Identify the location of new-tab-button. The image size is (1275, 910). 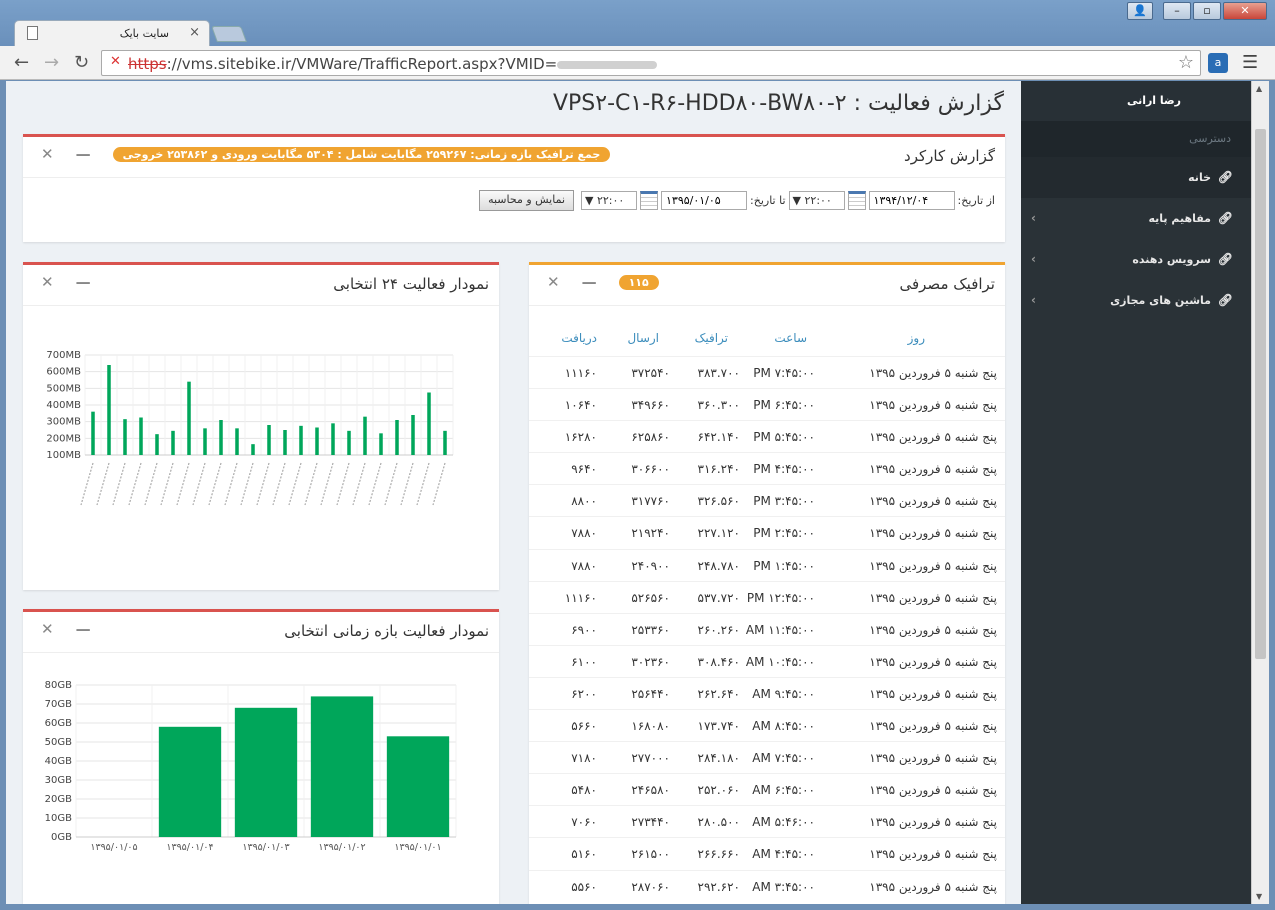
(229, 34).